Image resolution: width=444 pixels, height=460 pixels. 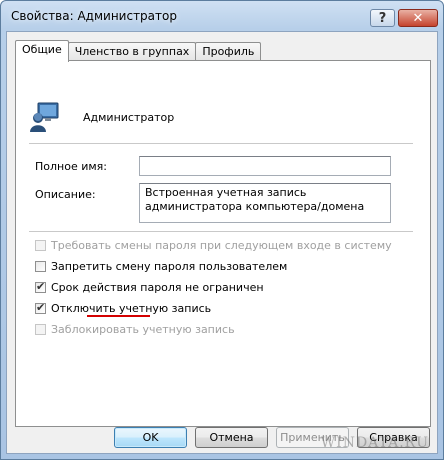 I want to click on checkbox-label: Срок действия пароля не ограничен, so click(x=157, y=287).